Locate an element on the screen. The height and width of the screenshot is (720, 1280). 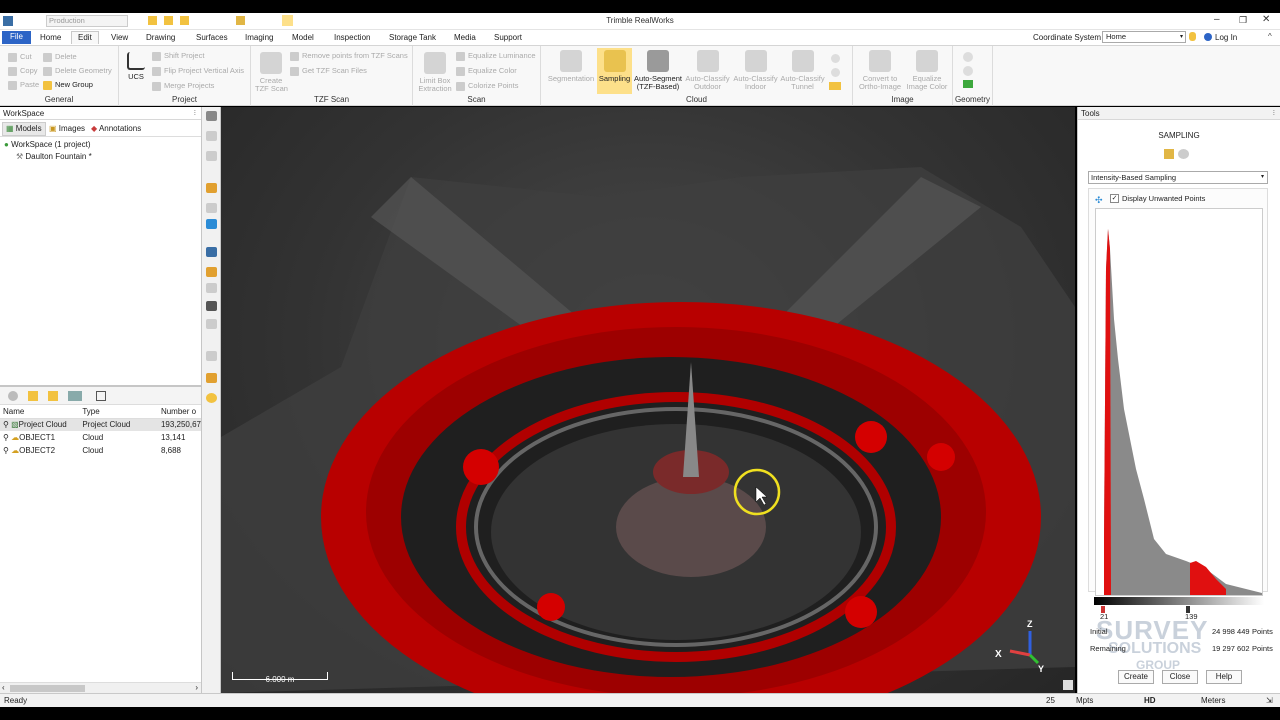
copy-button: Copy is located at coordinates (23, 71).